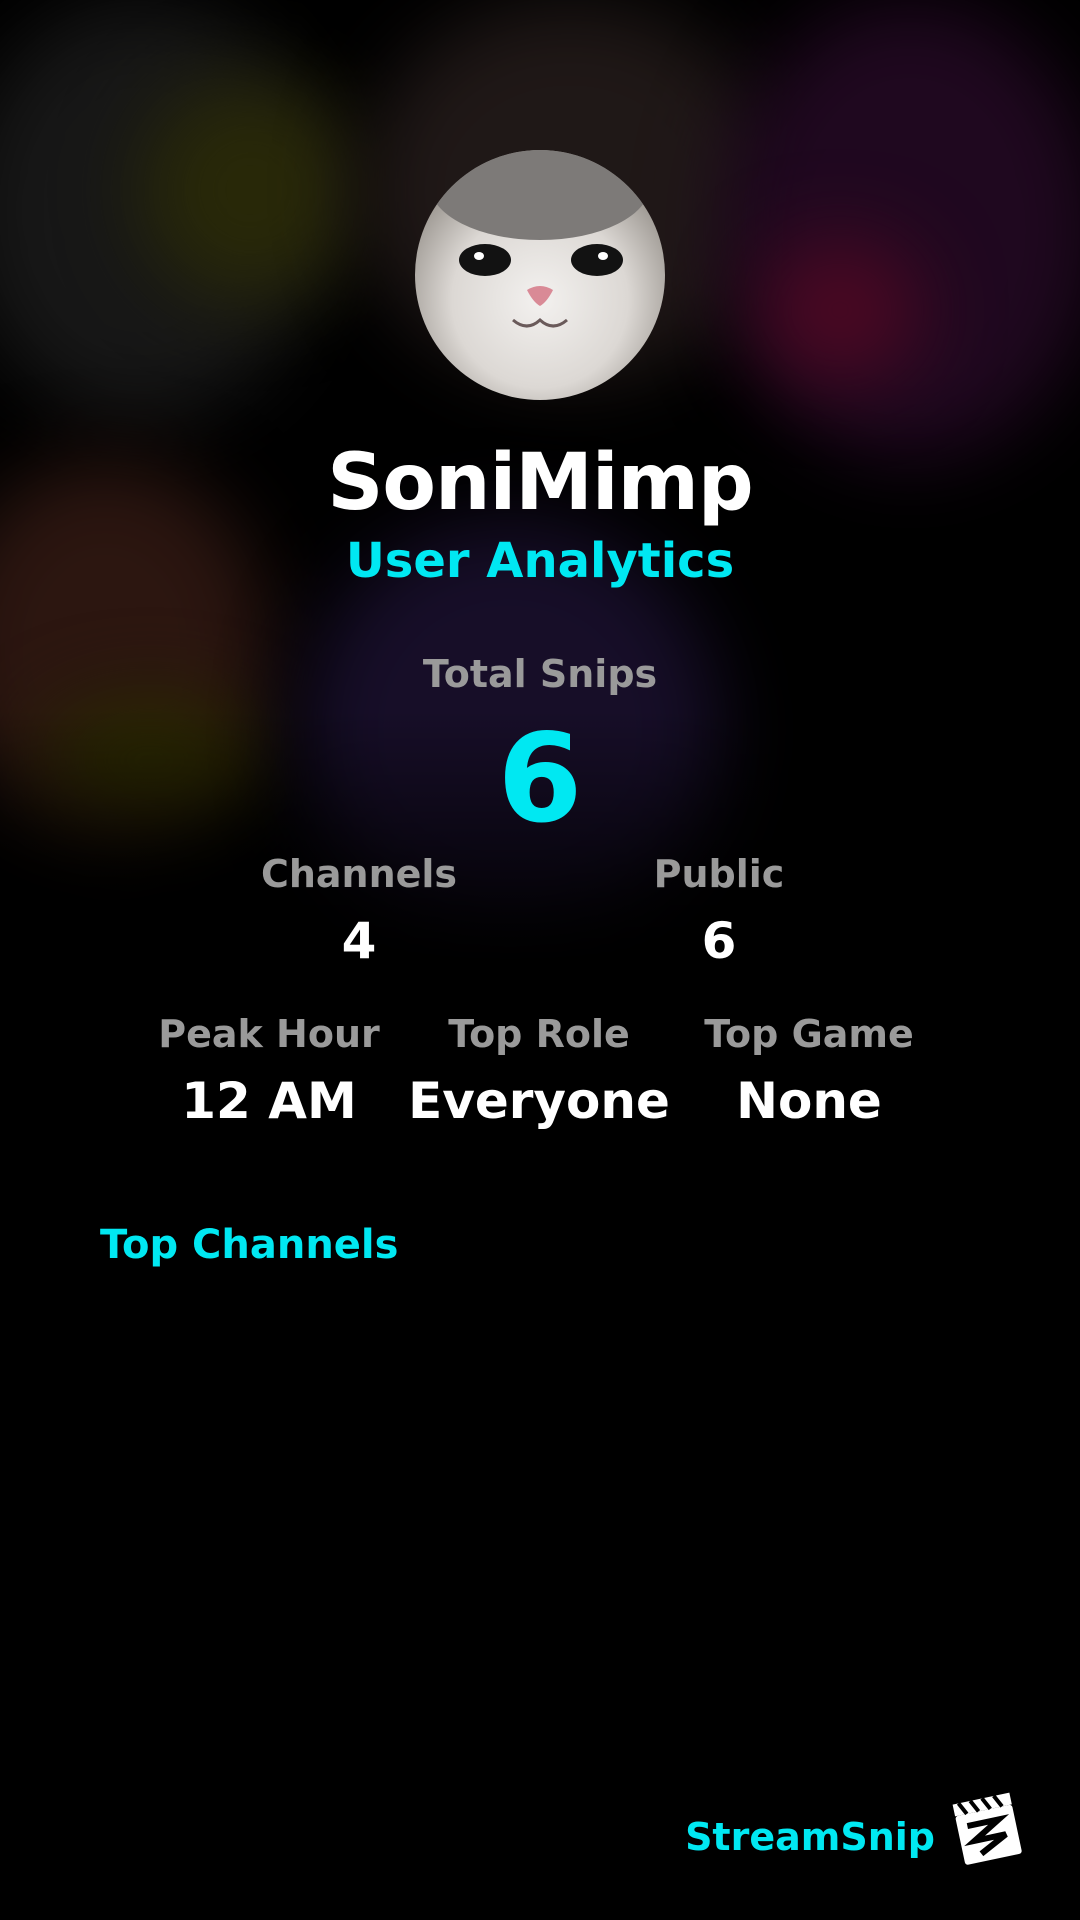 The width and height of the screenshot is (1080, 1920). What do you see at coordinates (719, 874) in the screenshot?
I see `public-label: Public` at bounding box center [719, 874].